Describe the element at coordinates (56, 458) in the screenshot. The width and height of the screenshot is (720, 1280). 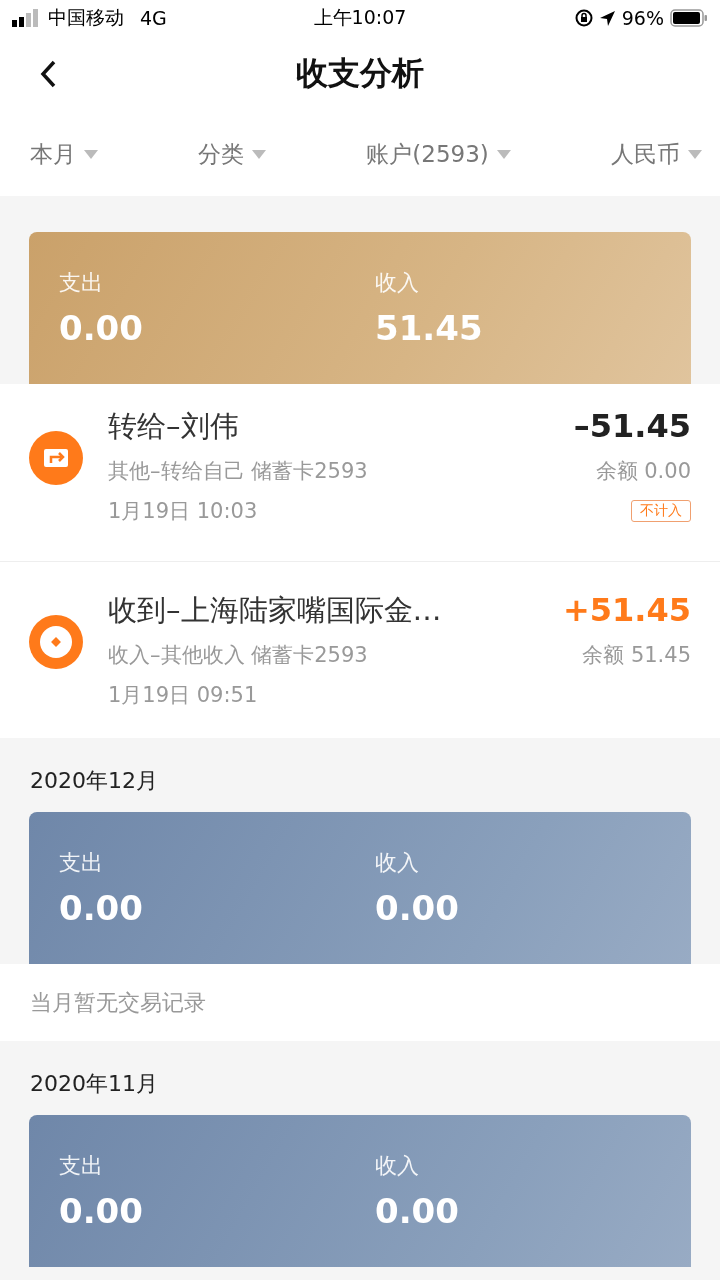
I see `transfer-icon` at that location.